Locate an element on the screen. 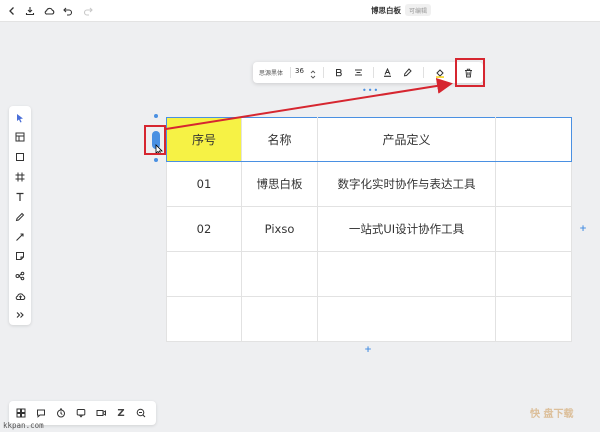 This screenshot has width=600, height=432. zoom-icon is located at coordinates (141, 413).